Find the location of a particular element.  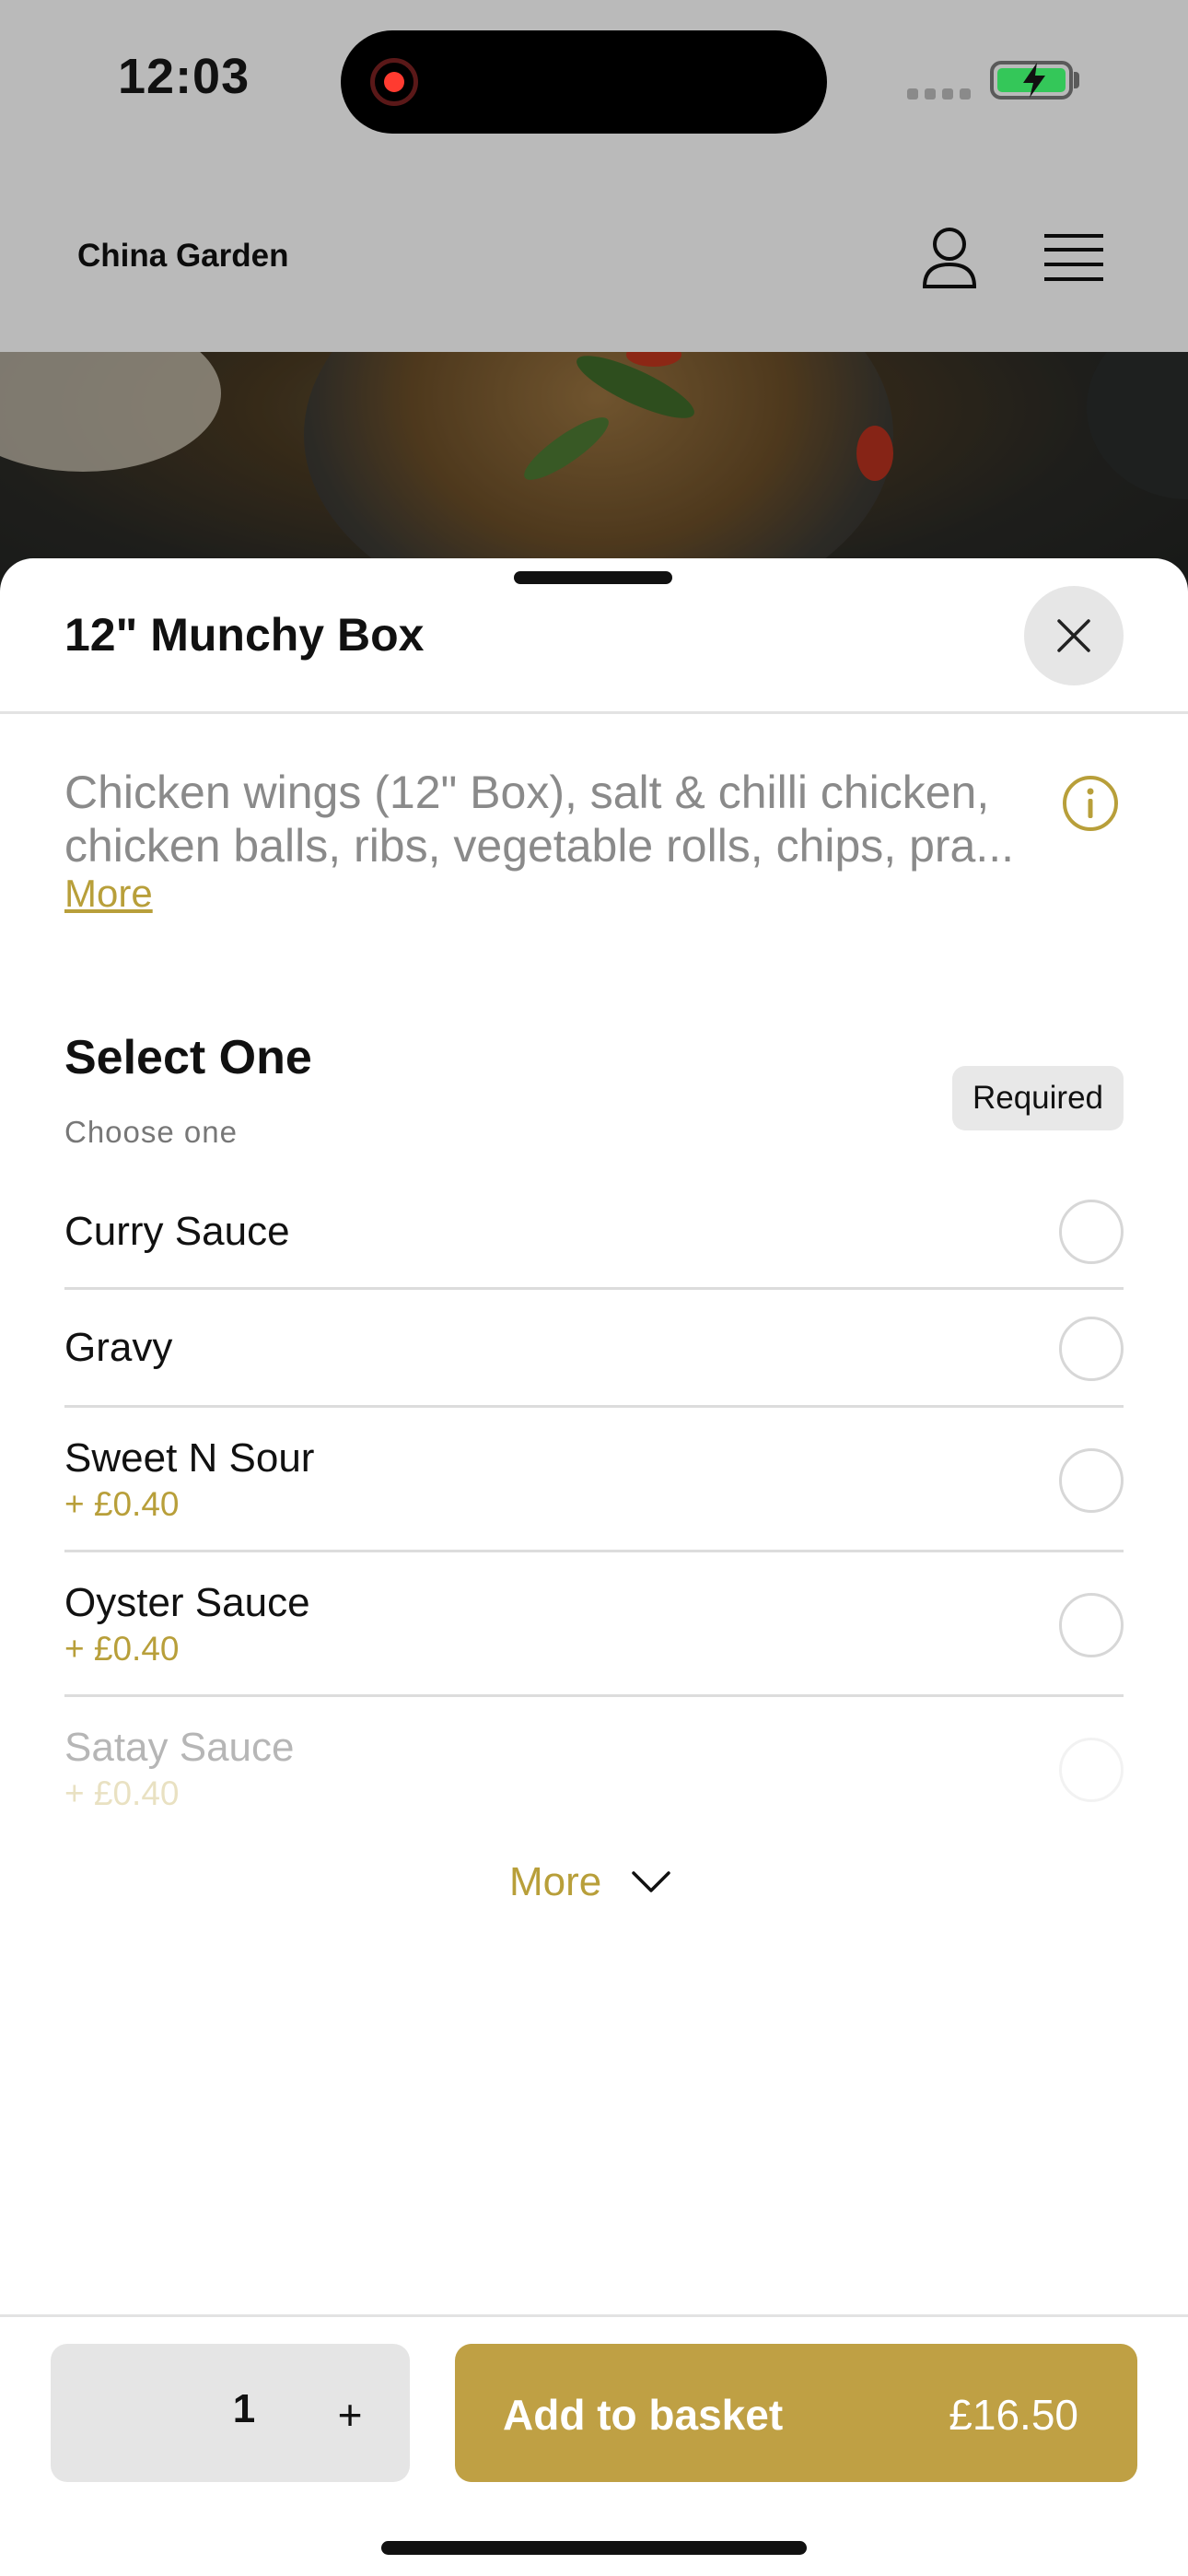

info-icon is located at coordinates (1091, 803).